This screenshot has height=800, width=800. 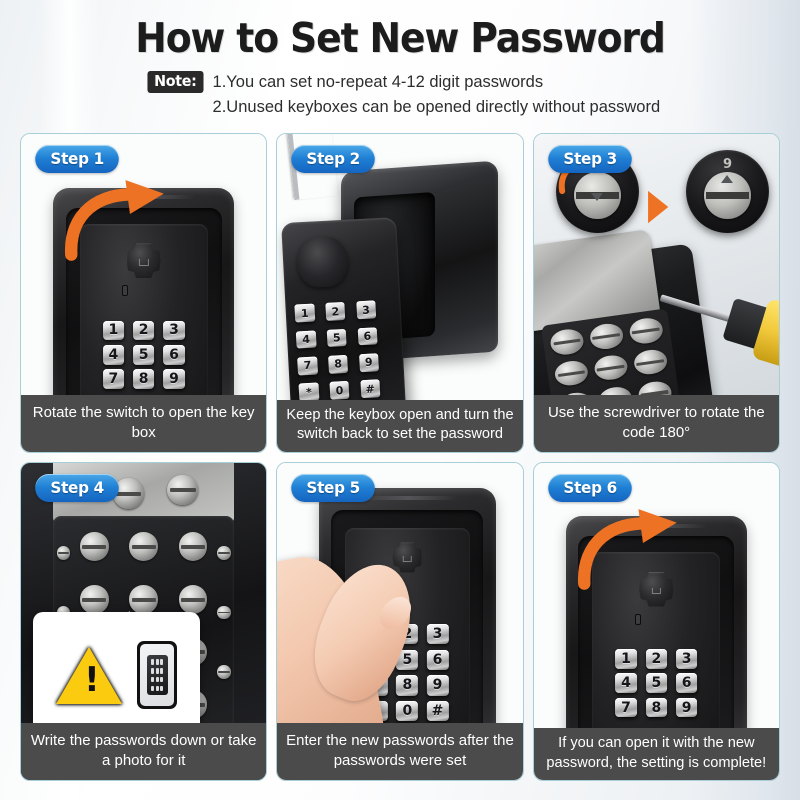 What do you see at coordinates (309, 392) in the screenshot?
I see `key: *` at bounding box center [309, 392].